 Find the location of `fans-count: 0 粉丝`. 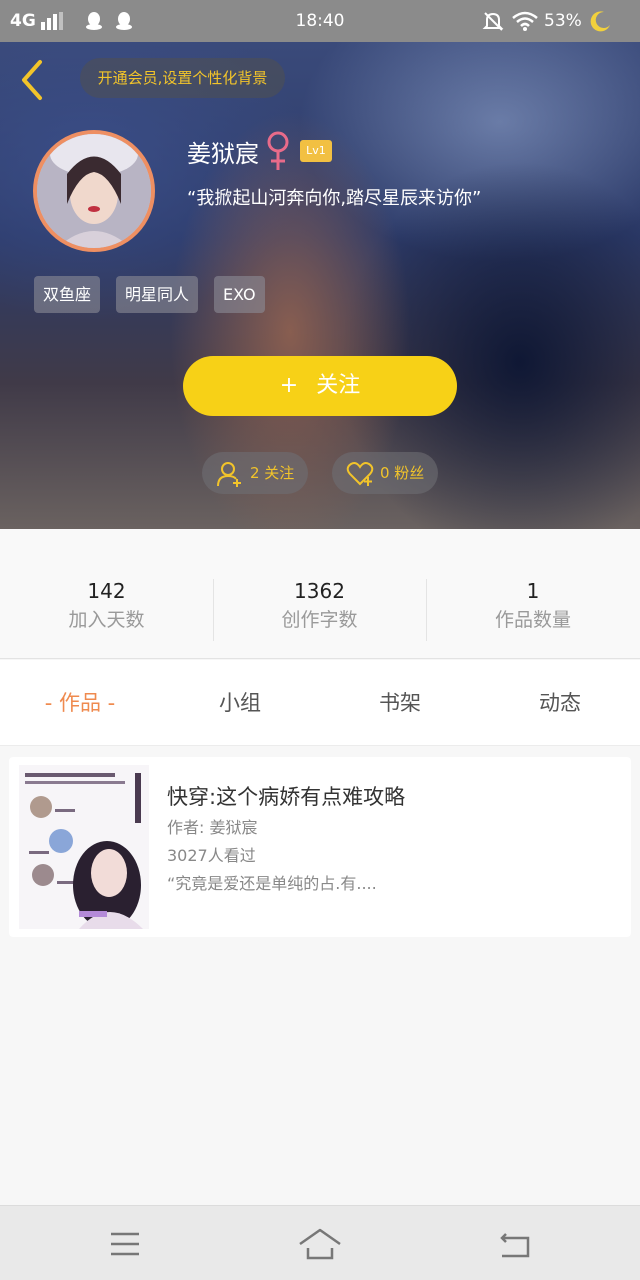

fans-count: 0 粉丝 is located at coordinates (402, 473).